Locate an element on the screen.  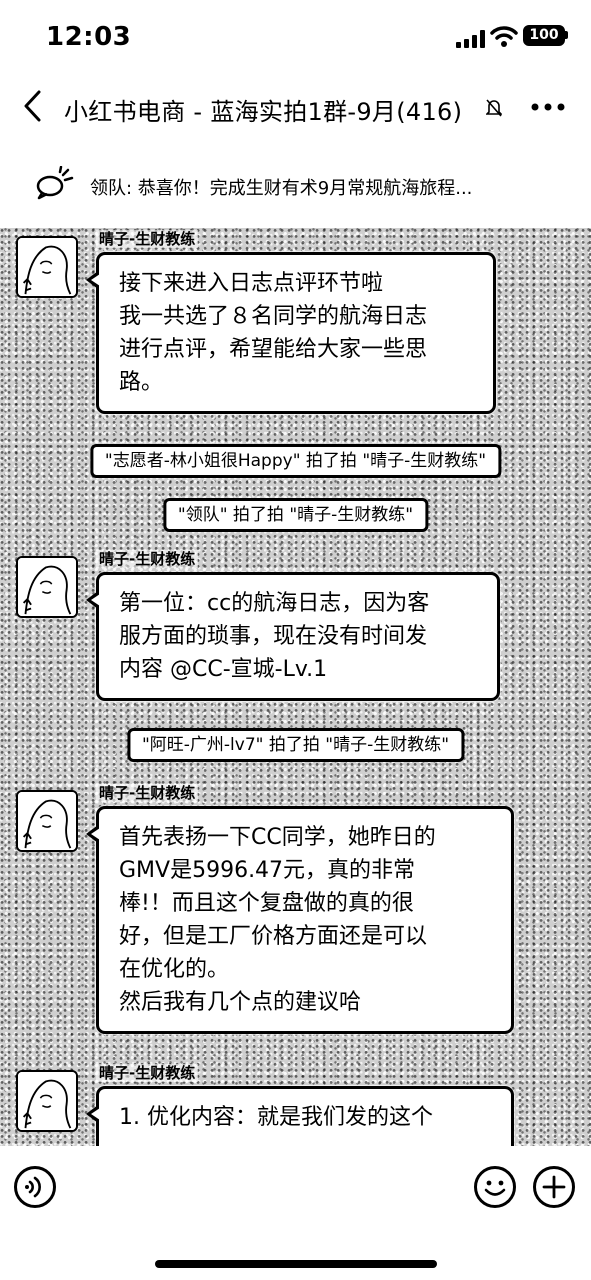
message-line: 然后我有几个点的建议哈 is located at coordinates (240, 1002).